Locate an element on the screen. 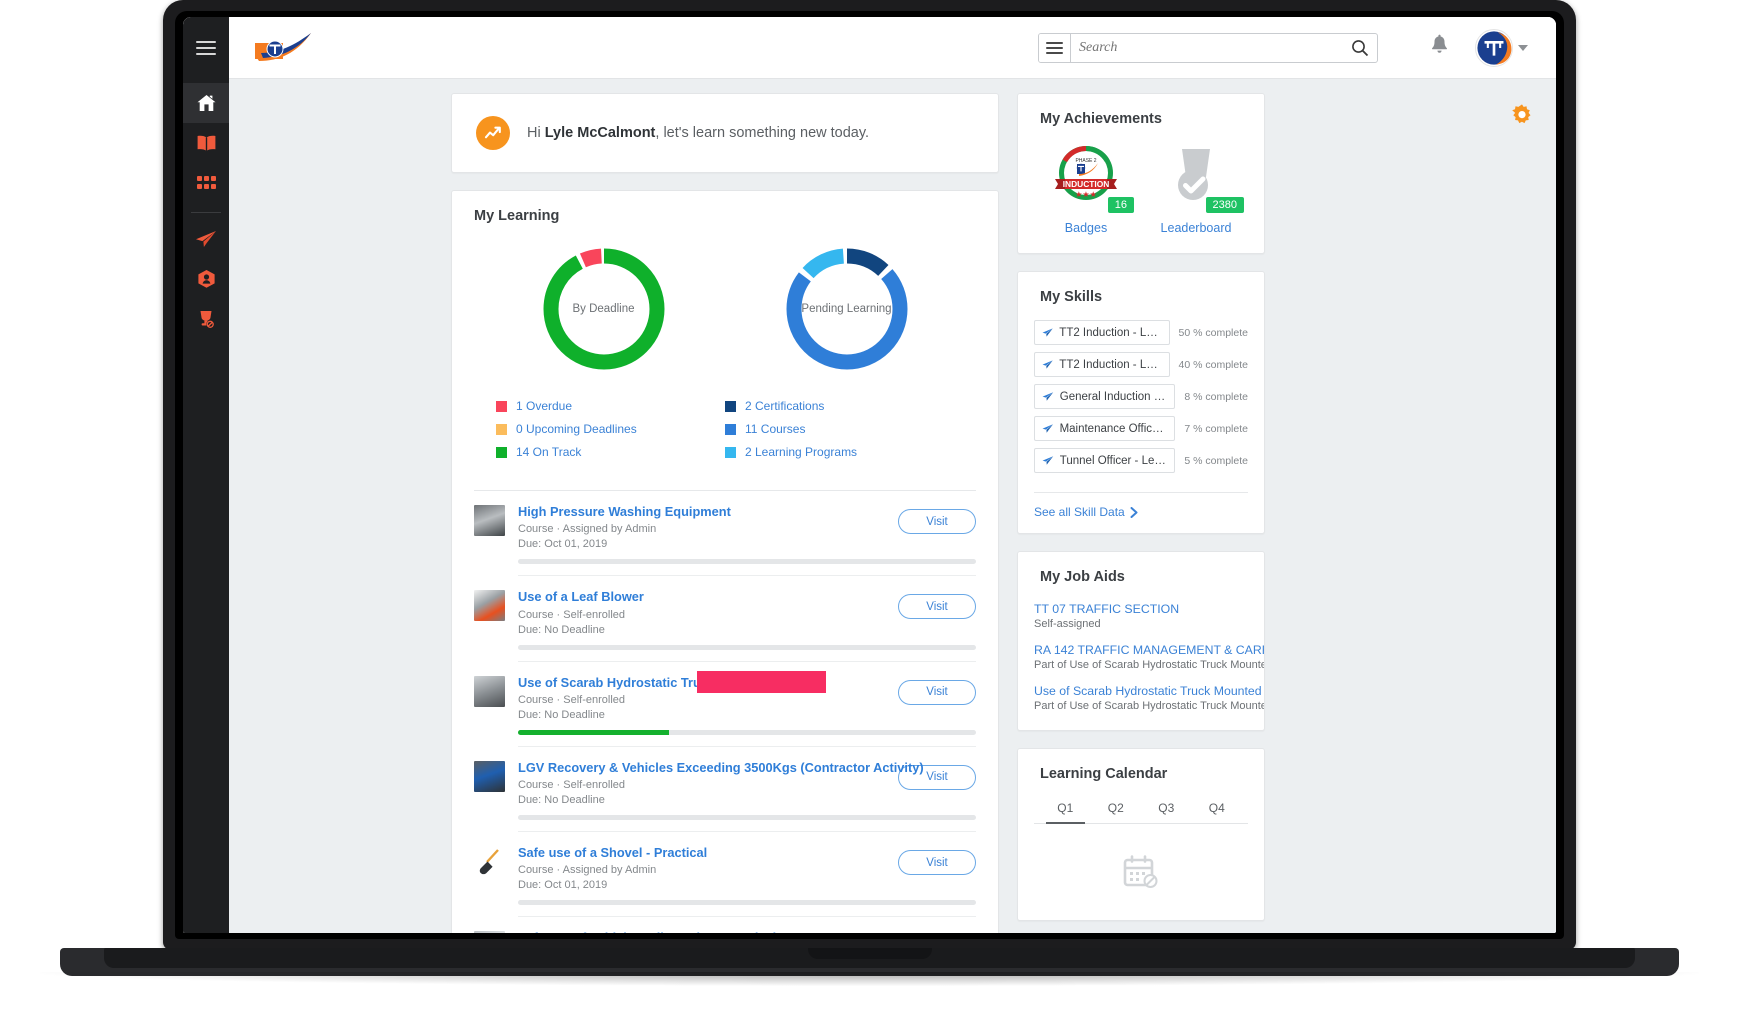 This screenshot has width=1739, height=1021. tab-q2: Q2 is located at coordinates (1116, 809).